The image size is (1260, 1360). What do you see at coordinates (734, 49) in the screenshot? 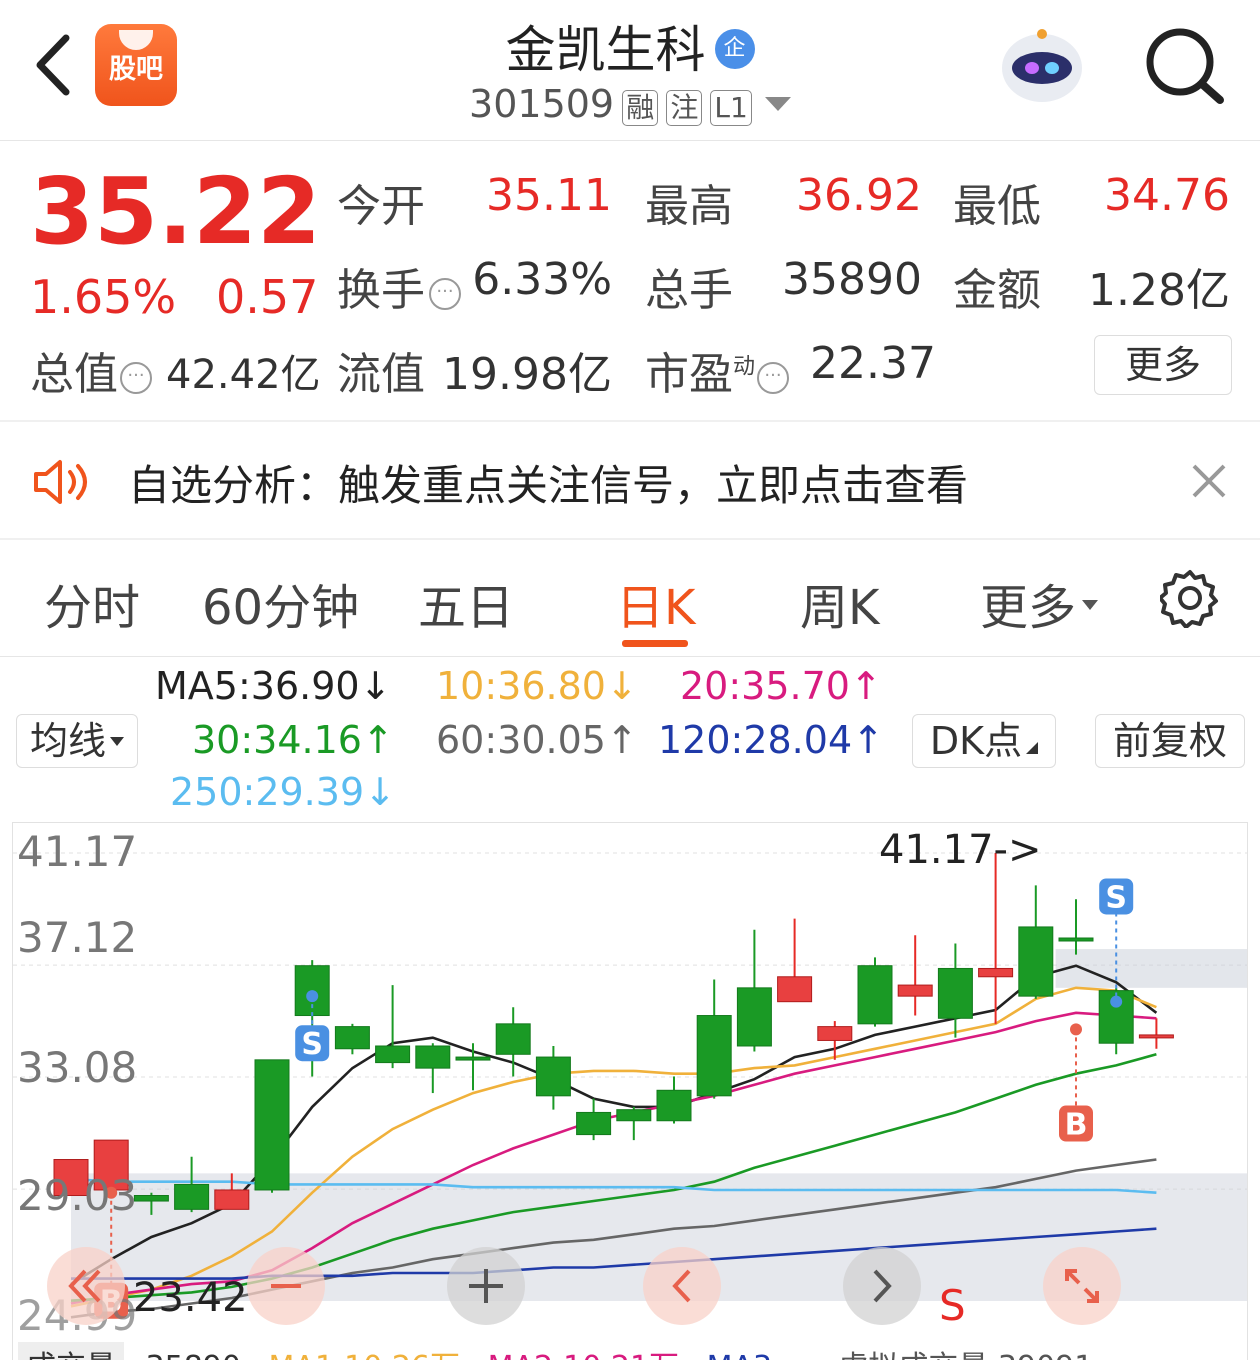
I see `qi-badge: 企` at bounding box center [734, 49].